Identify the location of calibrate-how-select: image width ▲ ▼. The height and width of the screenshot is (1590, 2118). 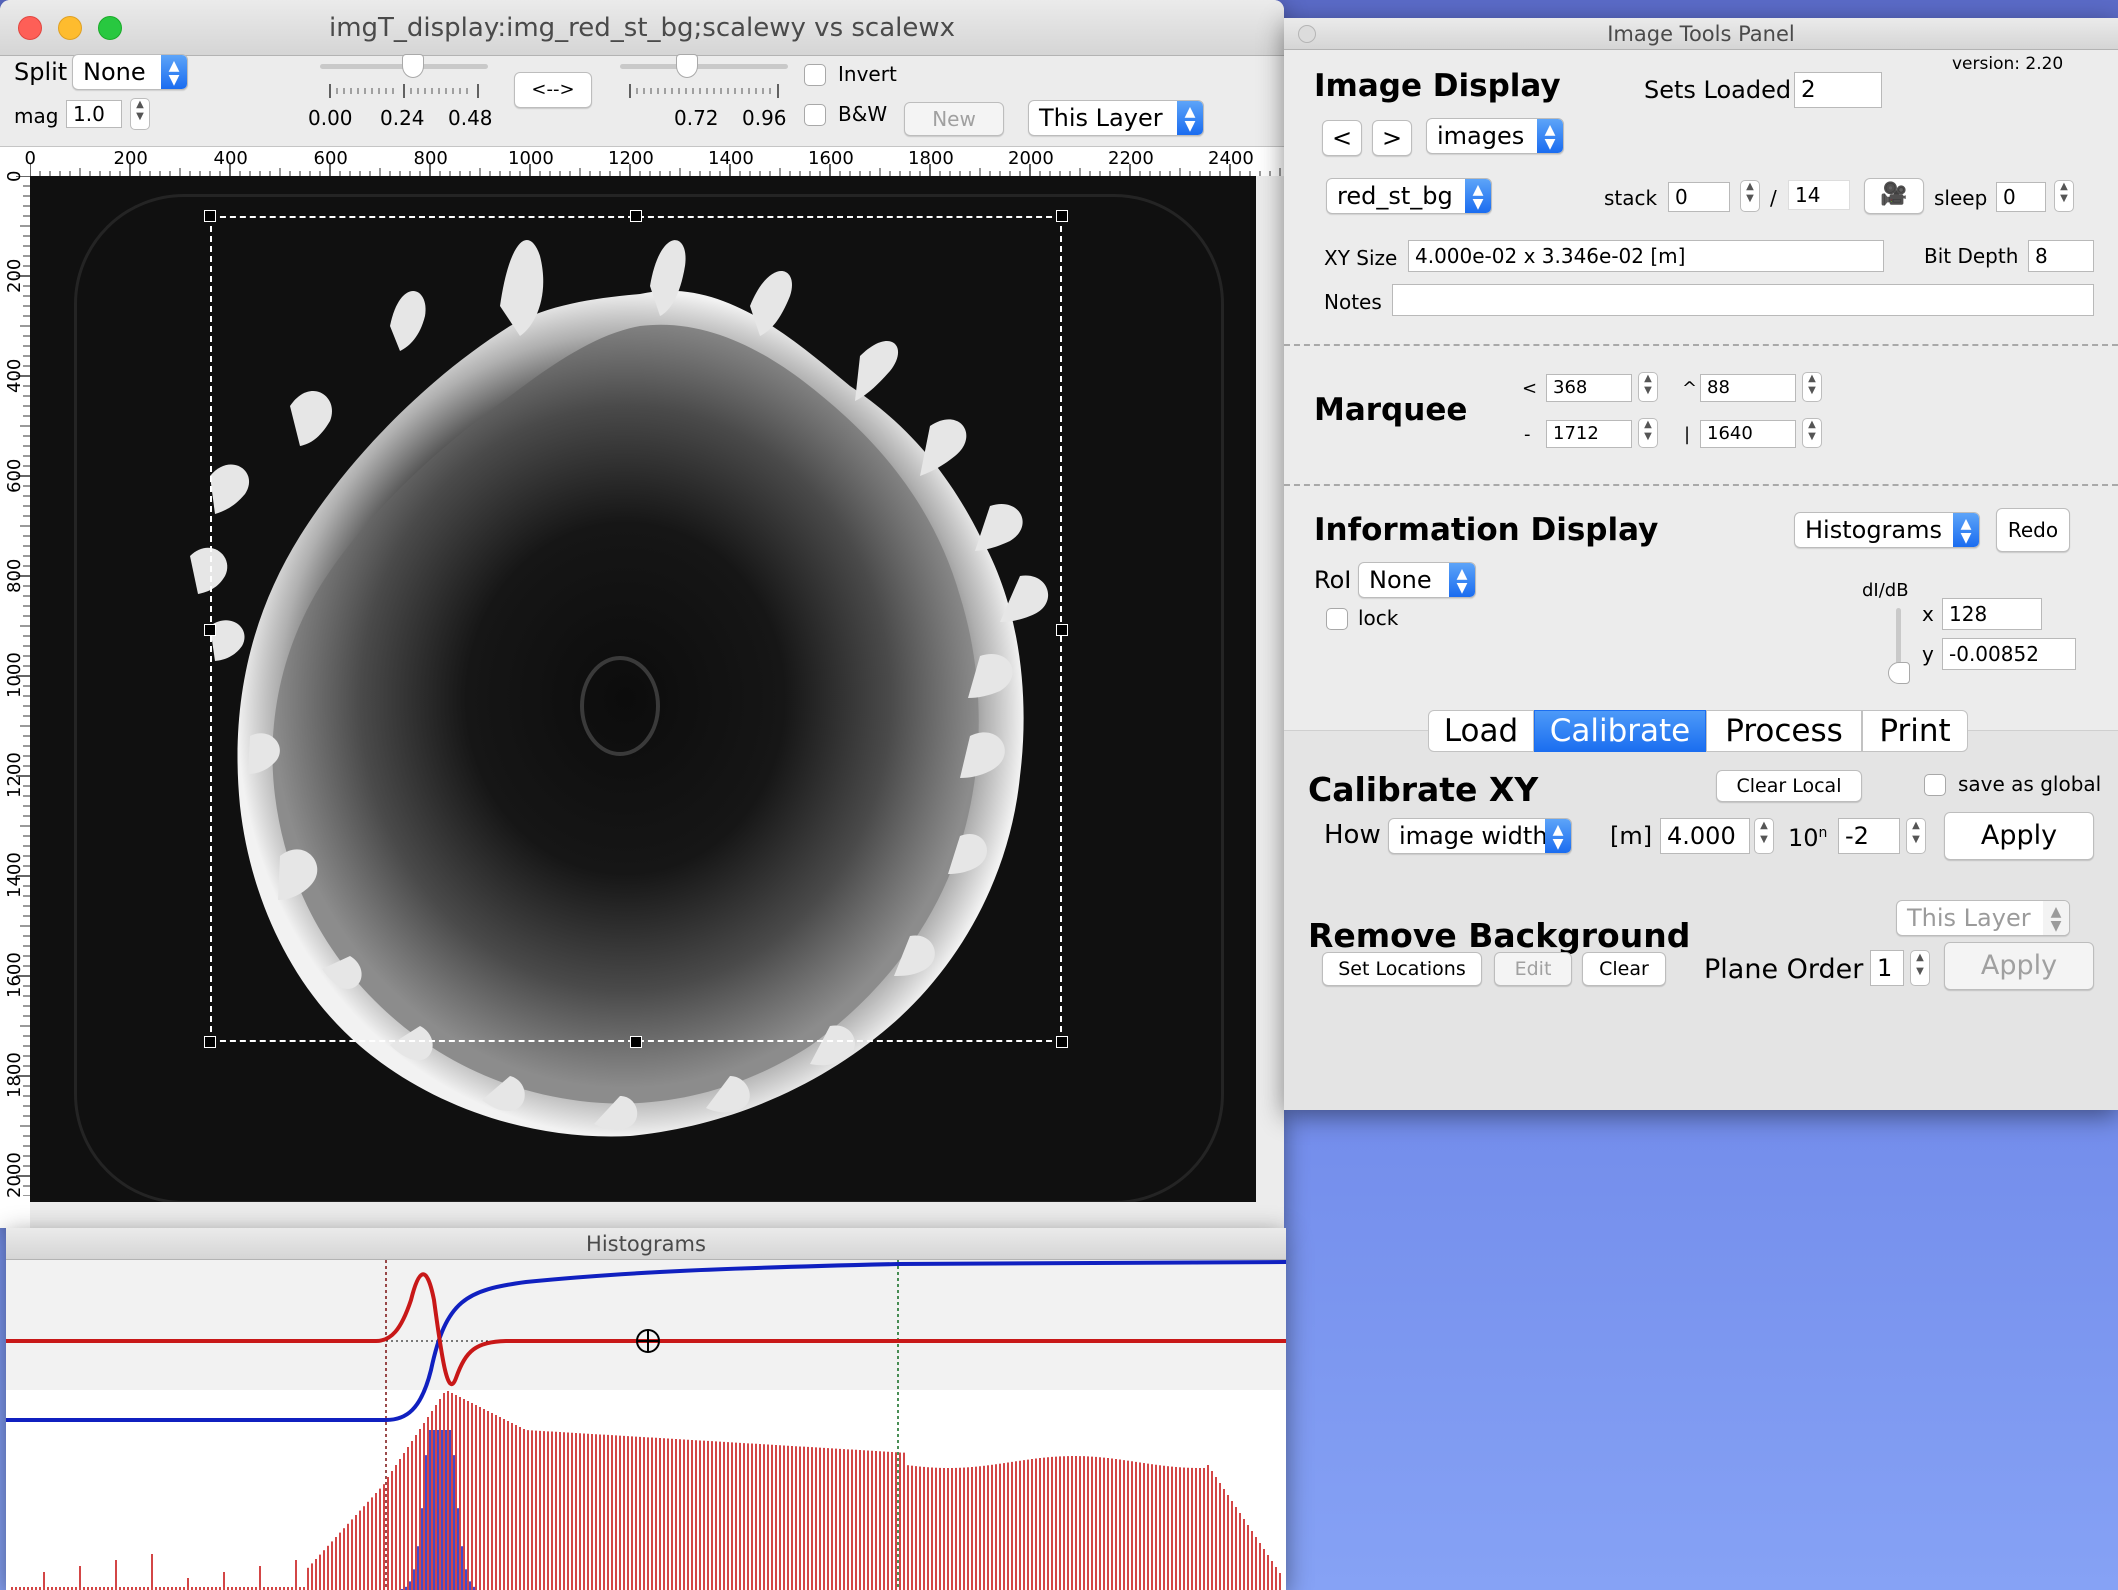
(1480, 836).